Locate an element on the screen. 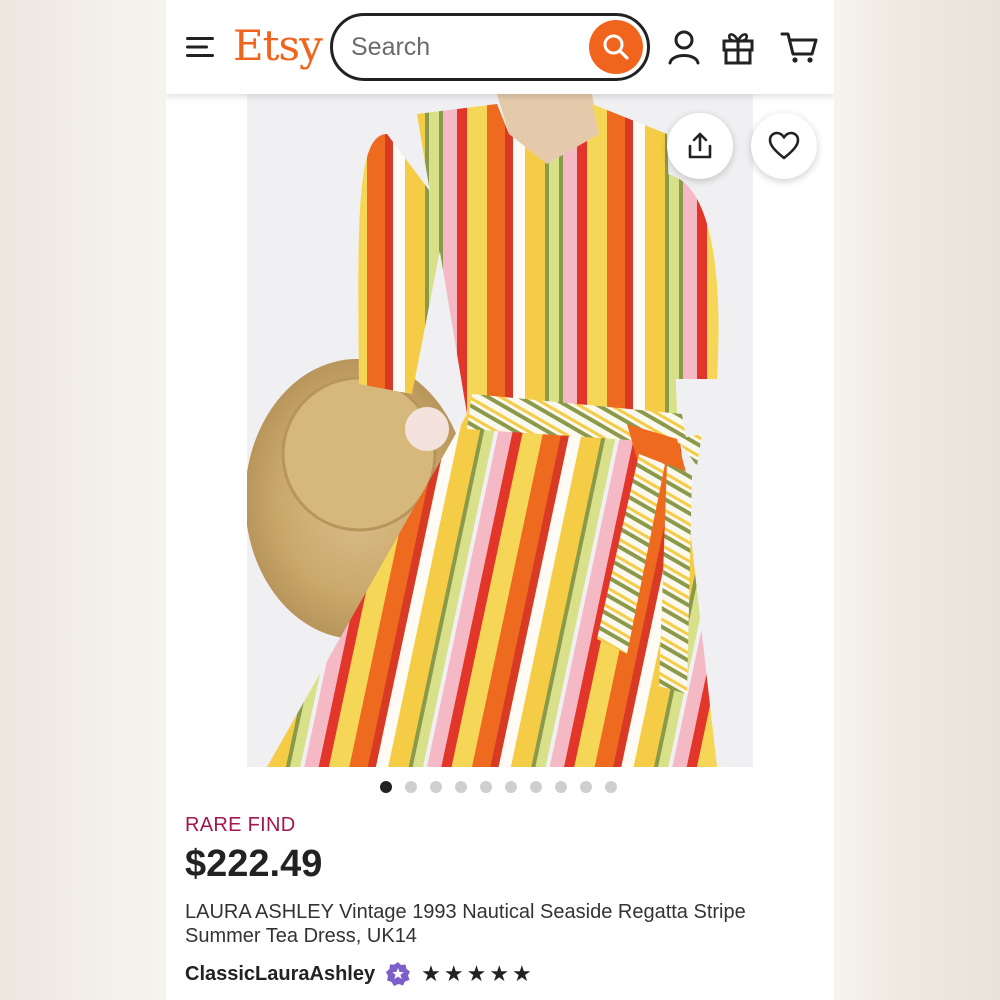 The image size is (1000, 1000). share-button is located at coordinates (700, 146).